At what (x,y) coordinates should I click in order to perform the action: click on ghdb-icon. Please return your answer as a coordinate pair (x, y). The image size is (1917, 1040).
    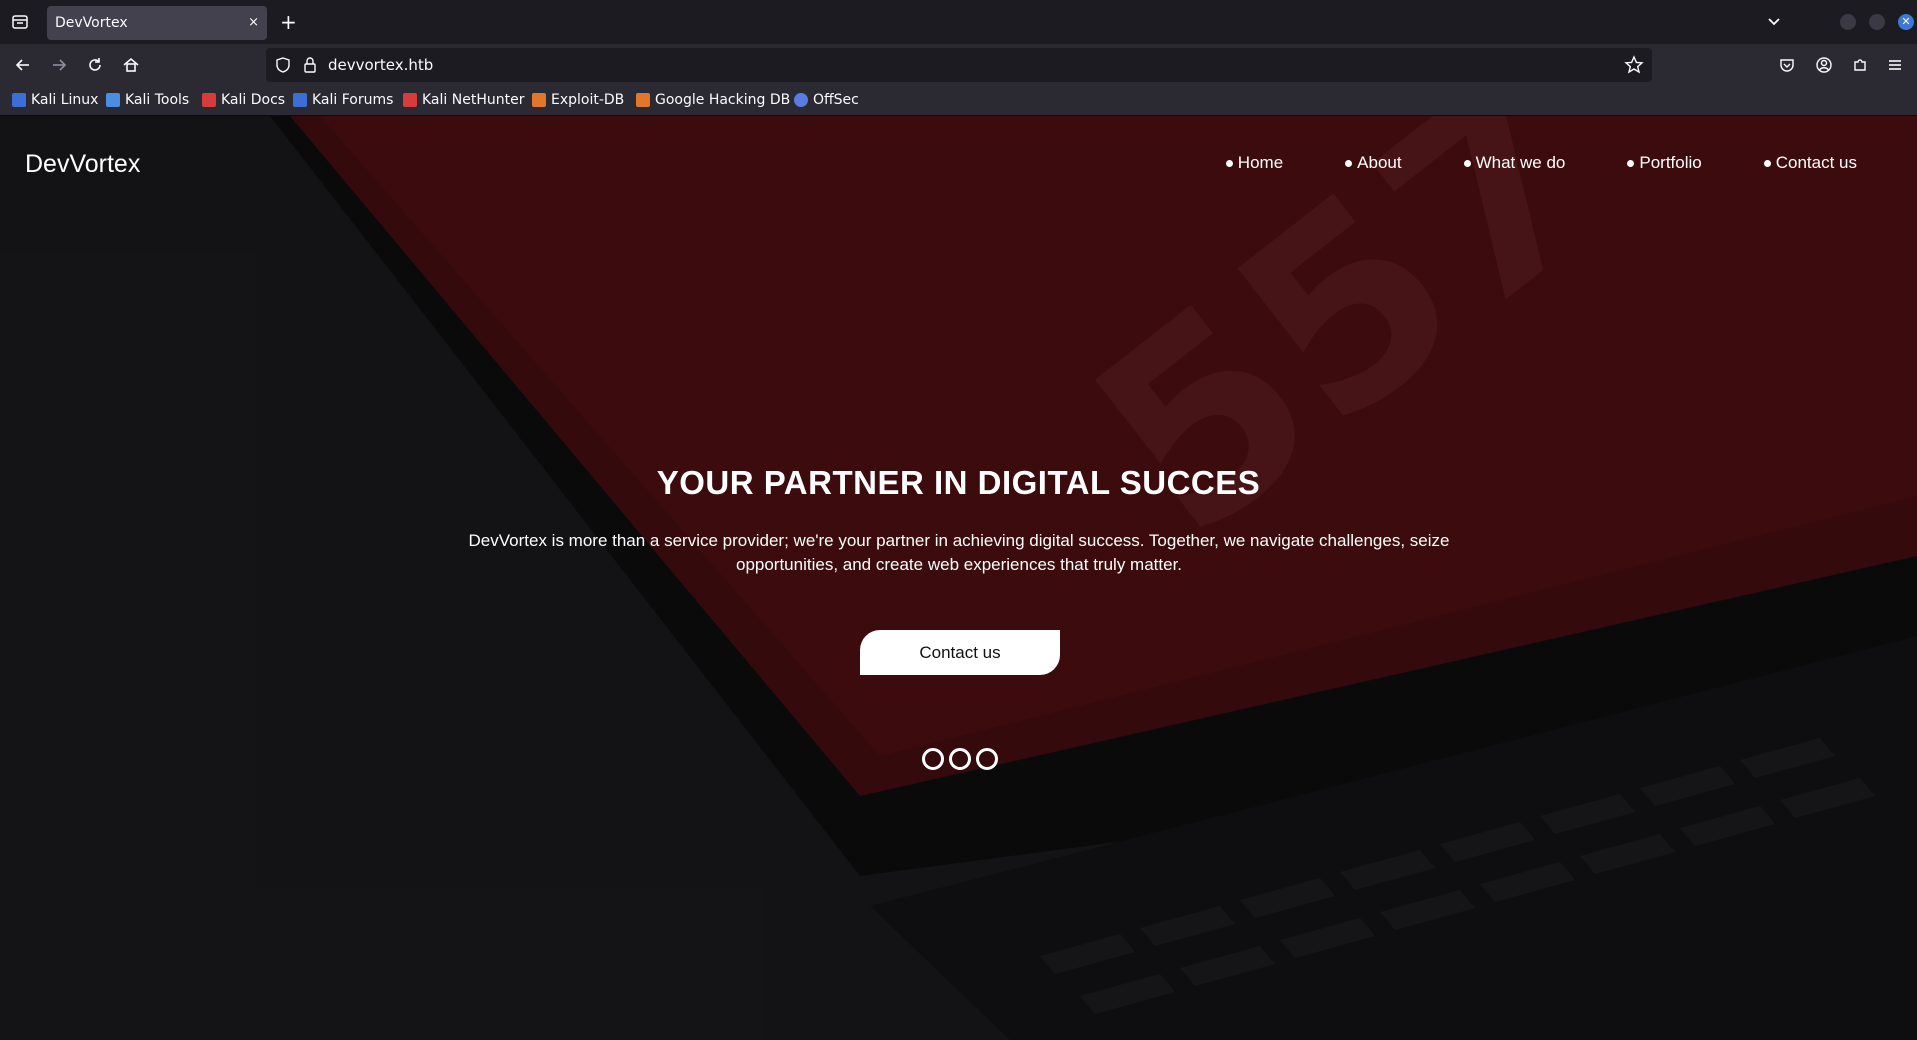
    Looking at the image, I should click on (643, 100).